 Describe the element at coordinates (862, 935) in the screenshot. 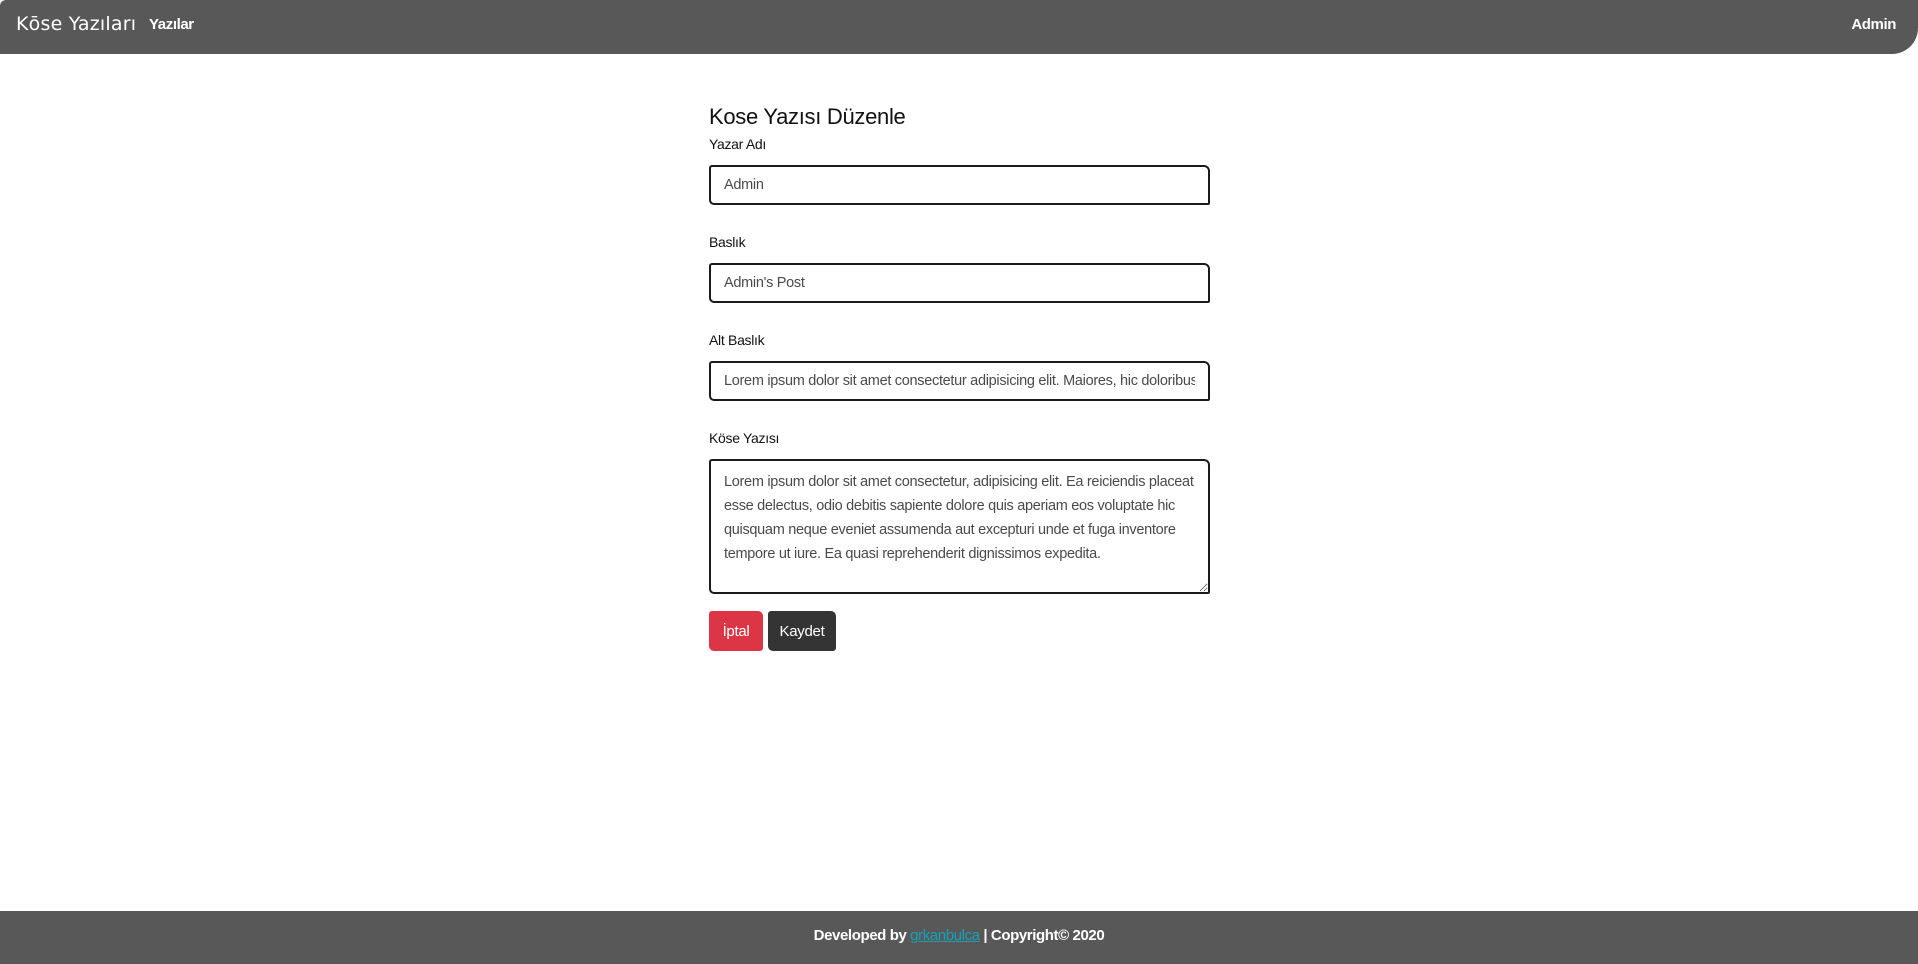

I see `footer-prefix: Developed by` at that location.